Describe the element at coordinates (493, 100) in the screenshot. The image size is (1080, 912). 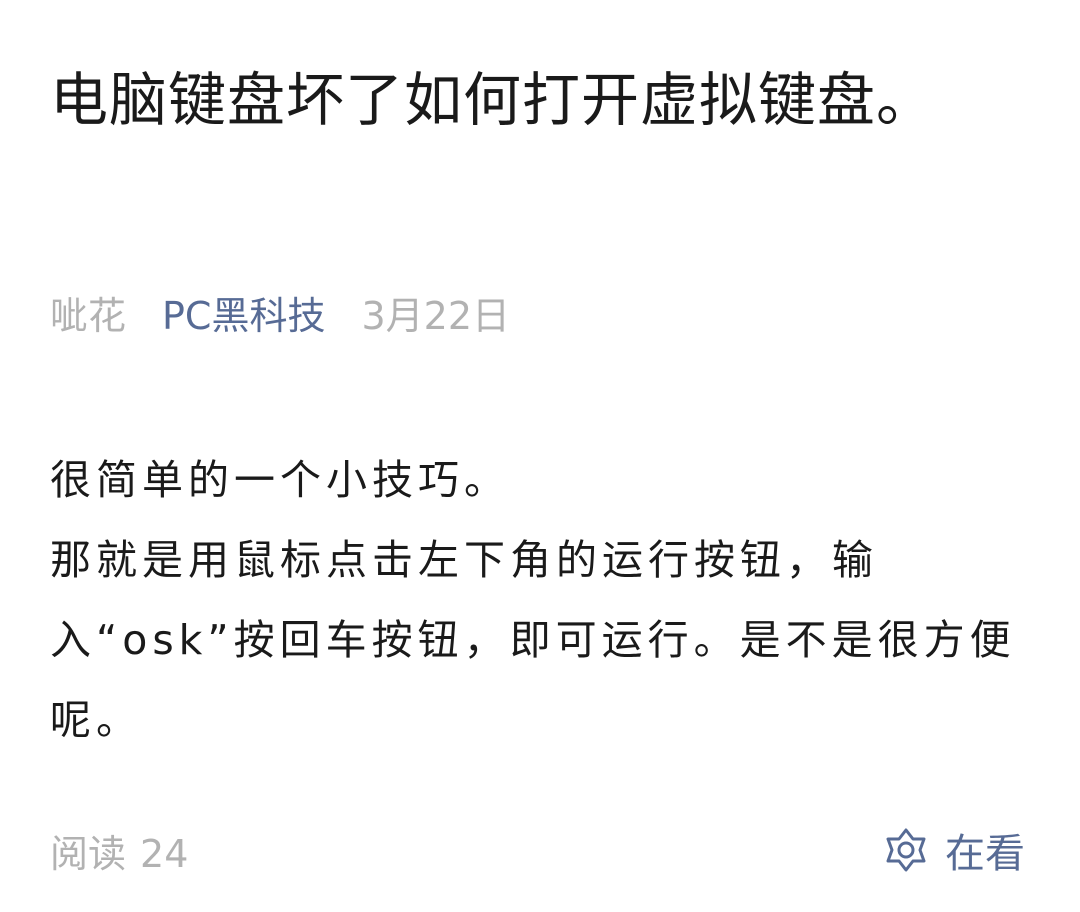
I see `article-title: 电脑键盘坏了如何打开虚拟键盘。` at that location.